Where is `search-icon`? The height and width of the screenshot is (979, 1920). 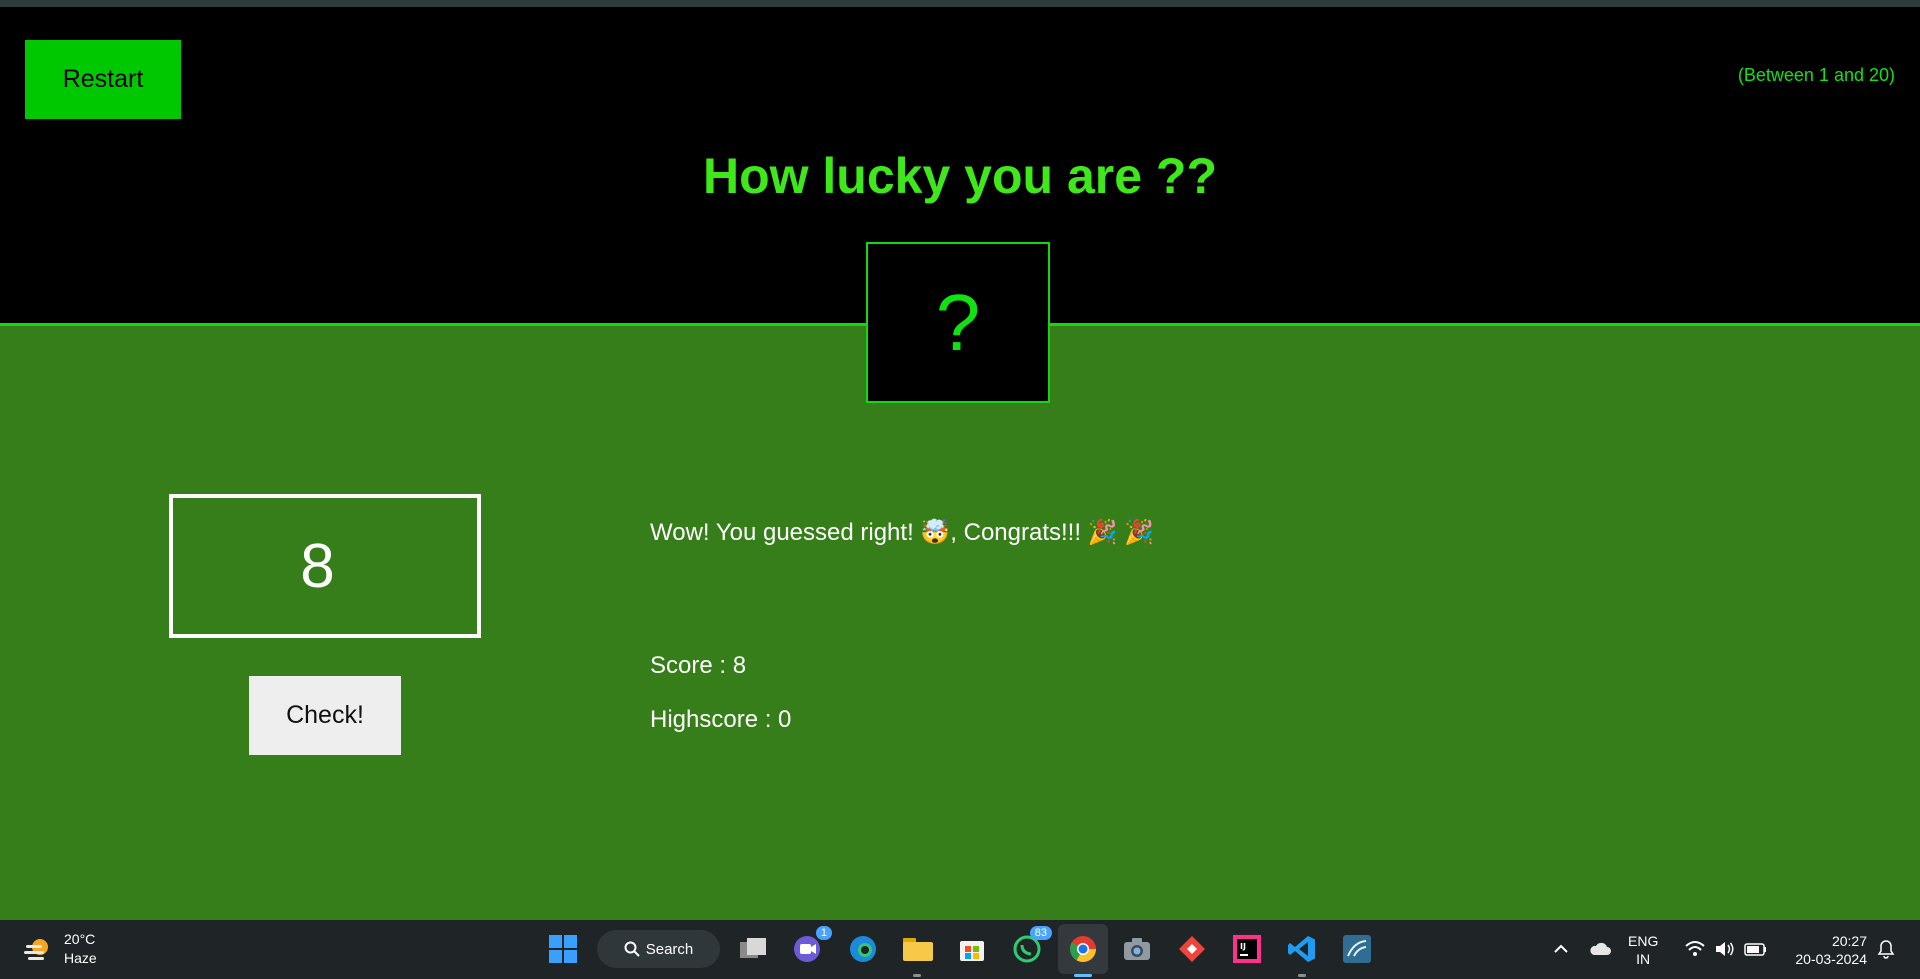 search-icon is located at coordinates (632, 949).